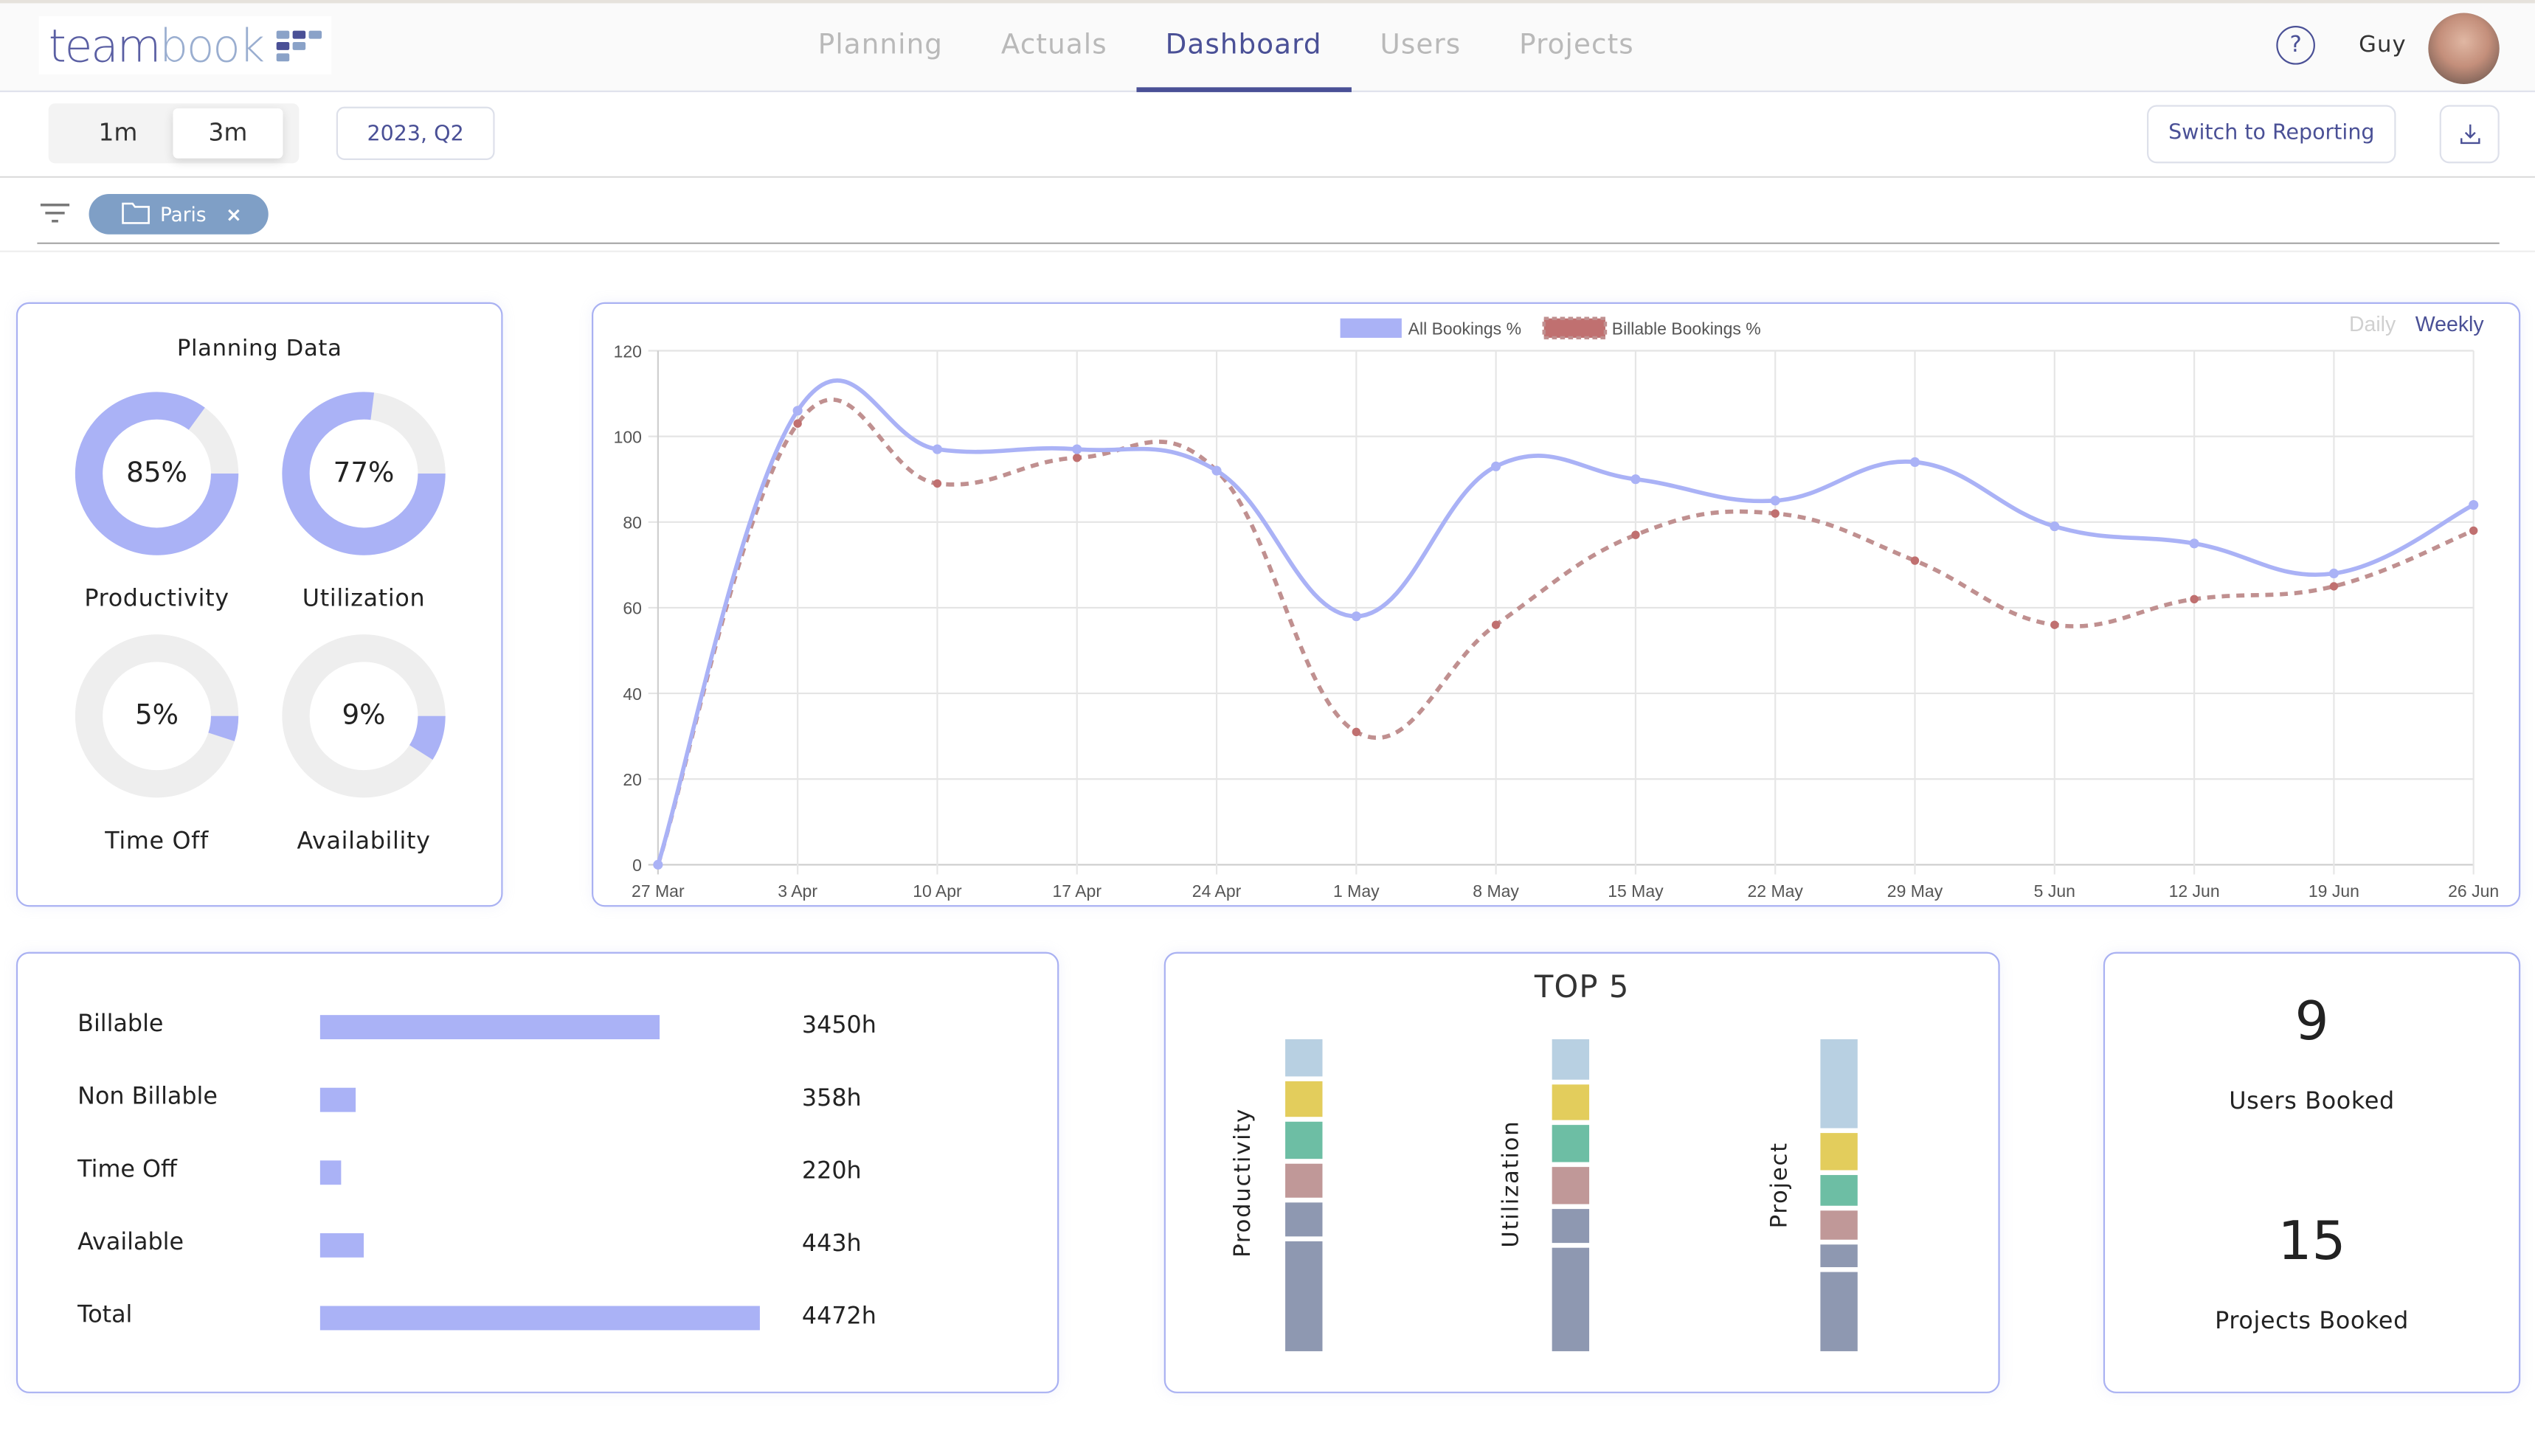 The width and height of the screenshot is (2535, 1456). What do you see at coordinates (341, 1245) in the screenshot?
I see `hours-bar-available` at bounding box center [341, 1245].